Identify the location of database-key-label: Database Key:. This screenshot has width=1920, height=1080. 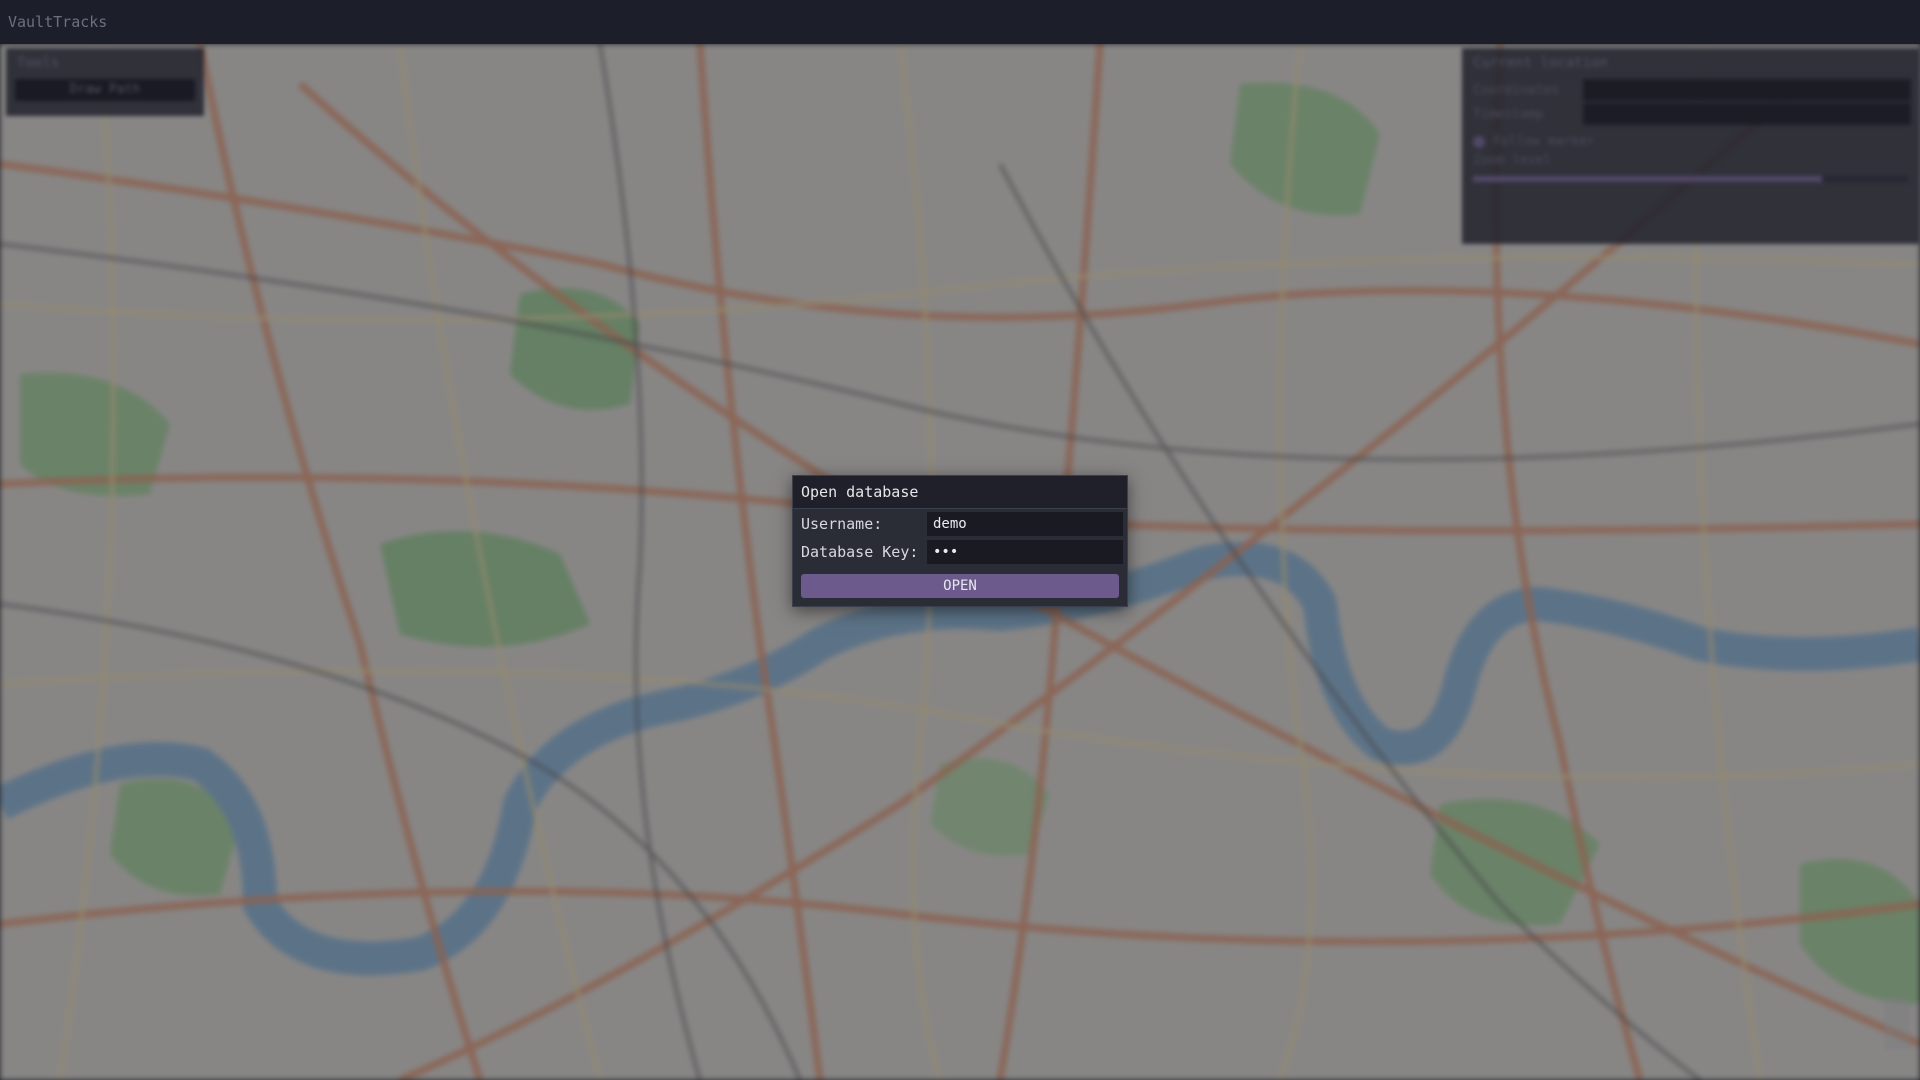
(860, 552).